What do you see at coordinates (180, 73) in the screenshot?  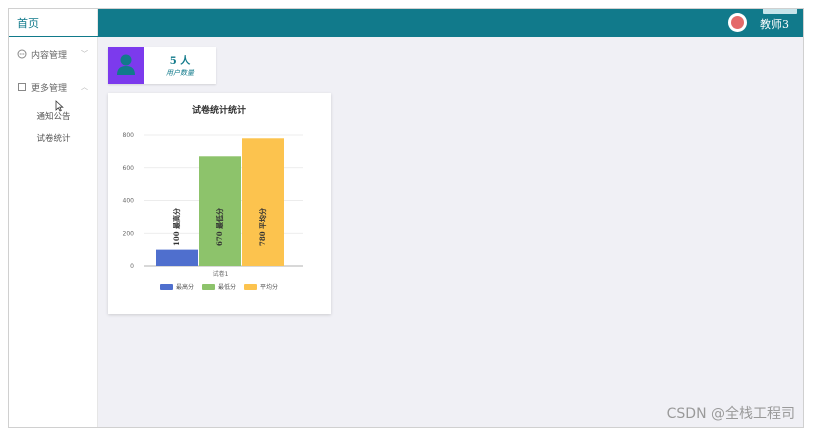 I see `user-count-label: 用户数量` at bounding box center [180, 73].